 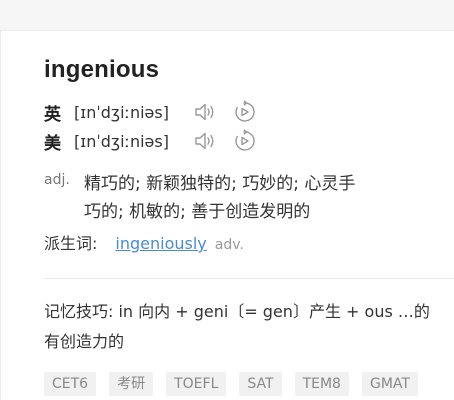 I want to click on derivative-row: 派生词: ingeniously adv., so click(x=144, y=242).